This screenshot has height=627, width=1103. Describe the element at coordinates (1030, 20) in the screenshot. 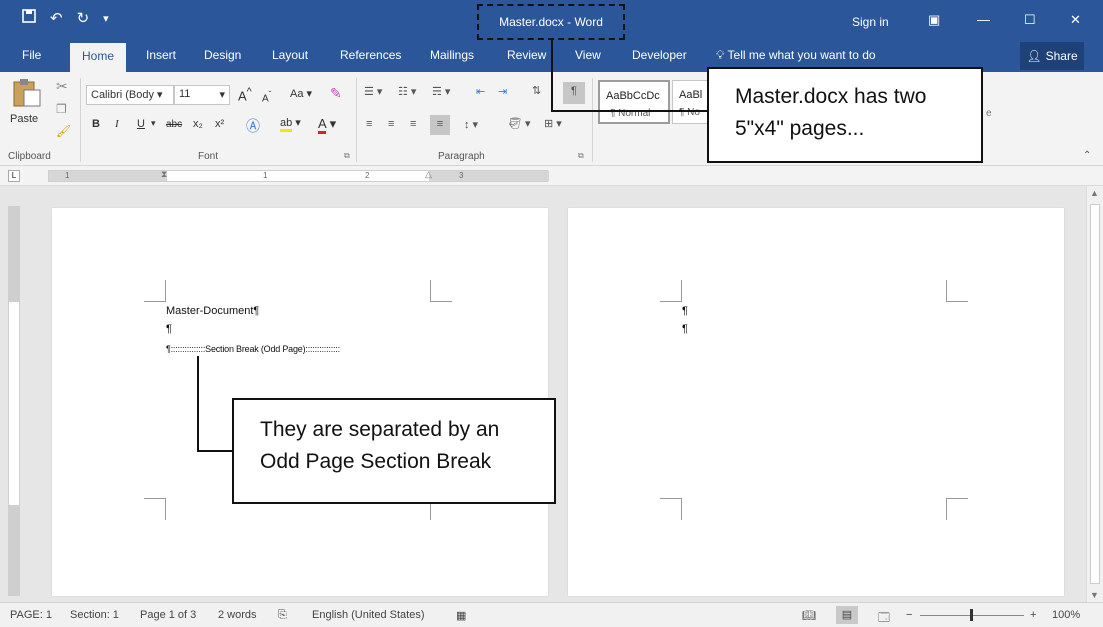

I see `maximize-button: ☐` at that location.